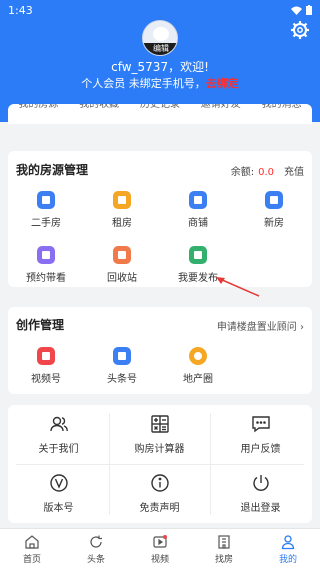  Describe the element at coordinates (260, 449) in the screenshot. I see `utility-label: 用户反馈` at that location.